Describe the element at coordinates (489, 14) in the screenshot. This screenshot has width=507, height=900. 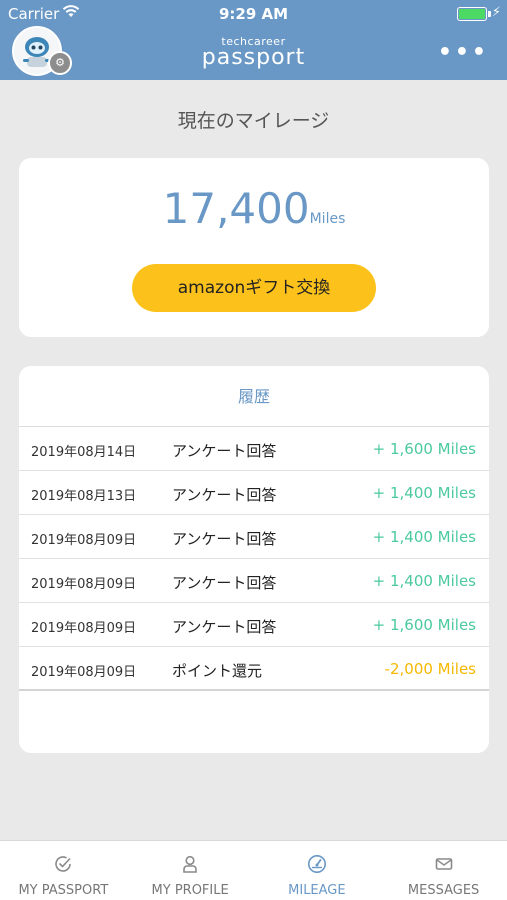
I see `battery-tip` at that location.